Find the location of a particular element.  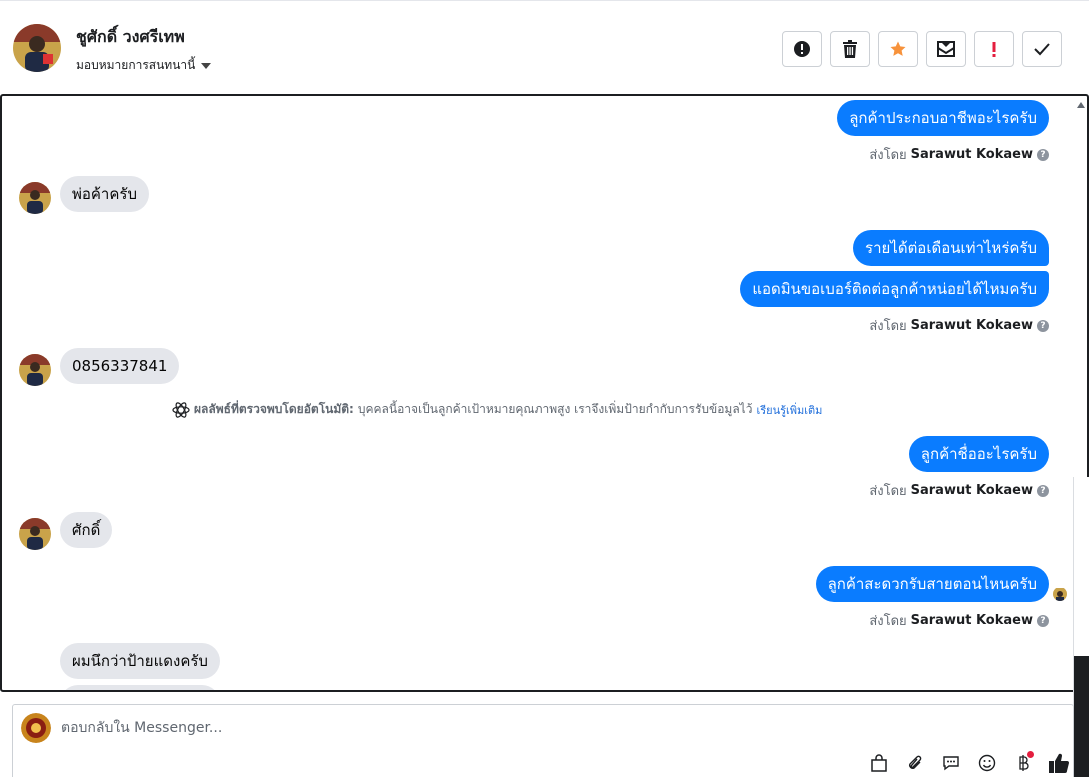

outgoing-message: ลูกค้าประกอบอาชีพอะไรครับ is located at coordinates (943, 118).